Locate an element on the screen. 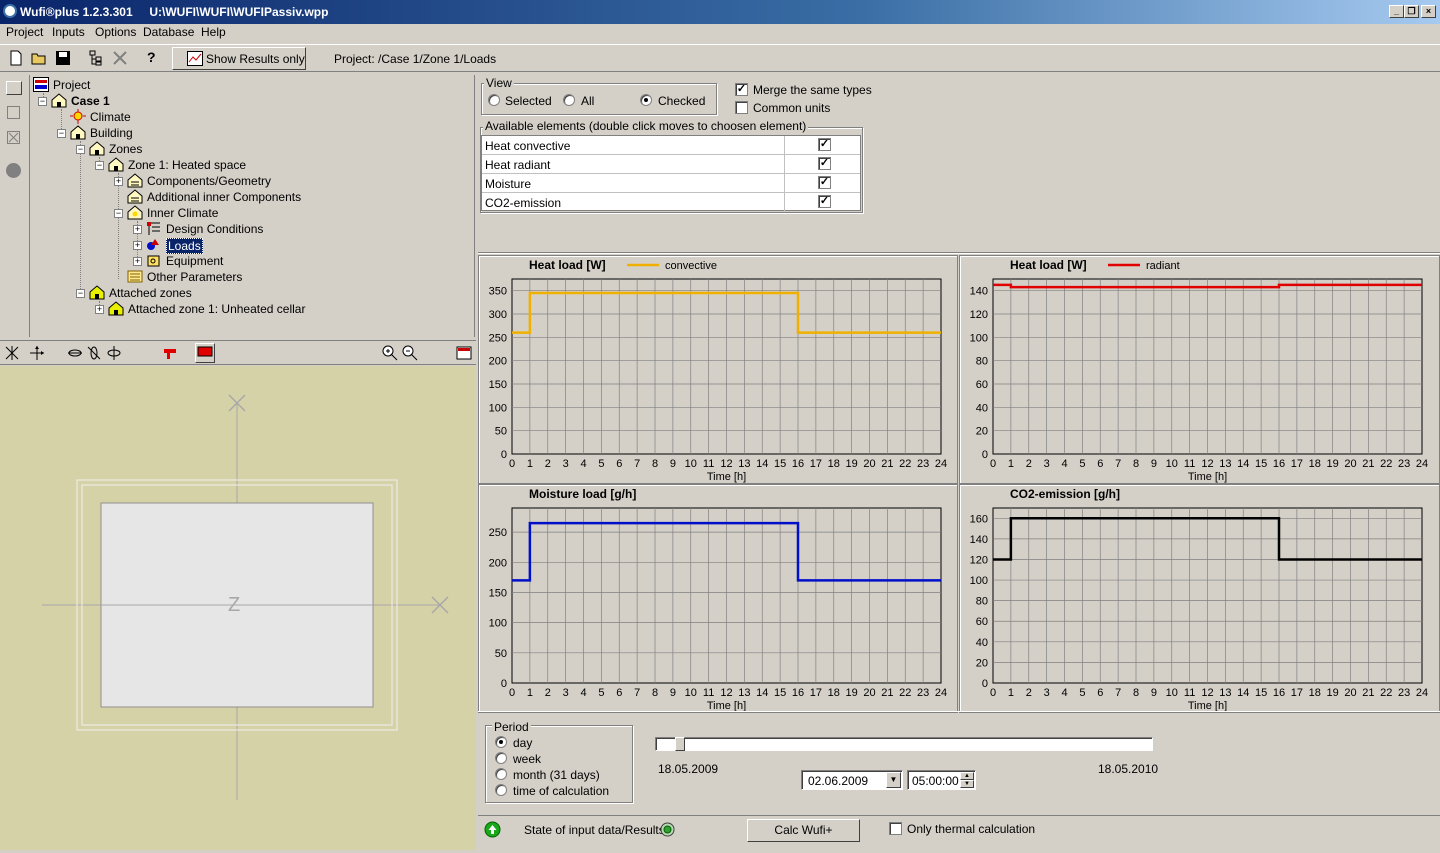  view-mode-rect-icon is located at coordinates (13, 112).